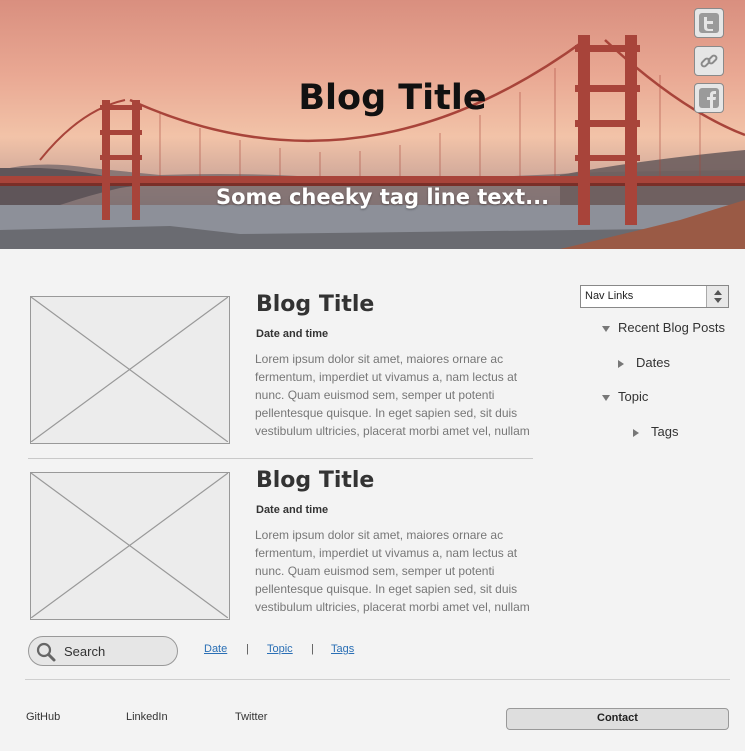  Describe the element at coordinates (617, 719) in the screenshot. I see `contact-button: Contact` at that location.